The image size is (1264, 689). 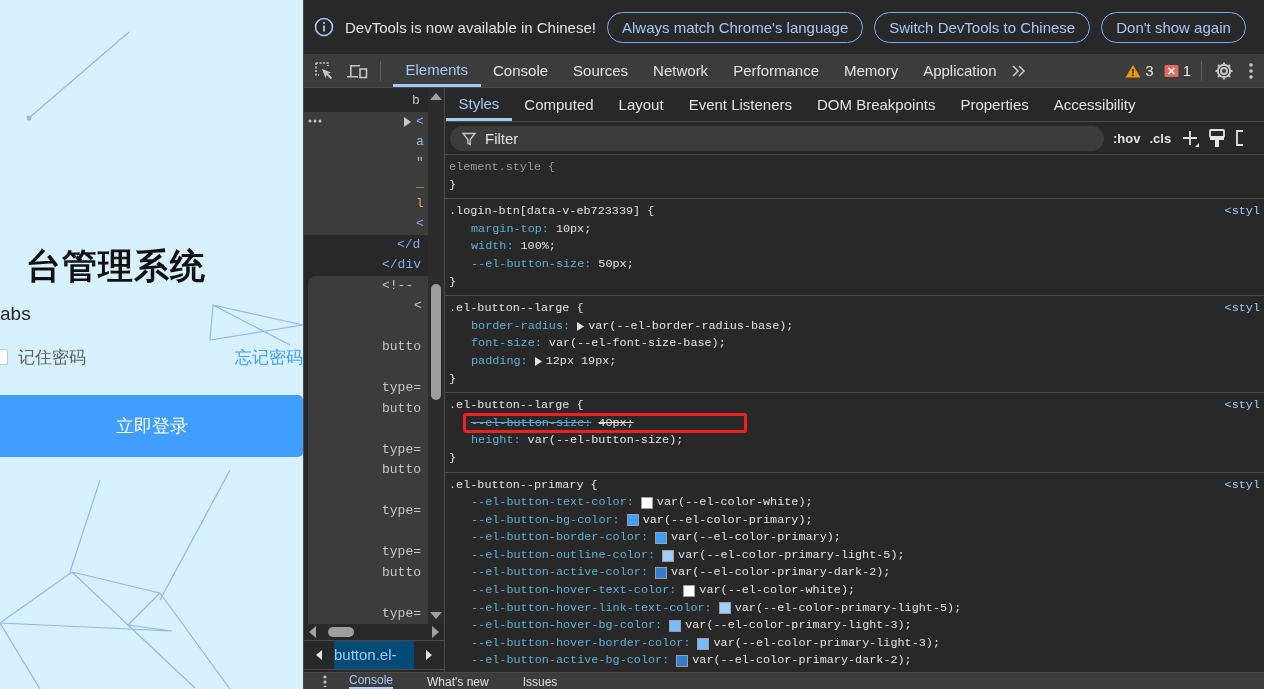 I want to click on css-property: margin-top:, so click(x=510, y=229).